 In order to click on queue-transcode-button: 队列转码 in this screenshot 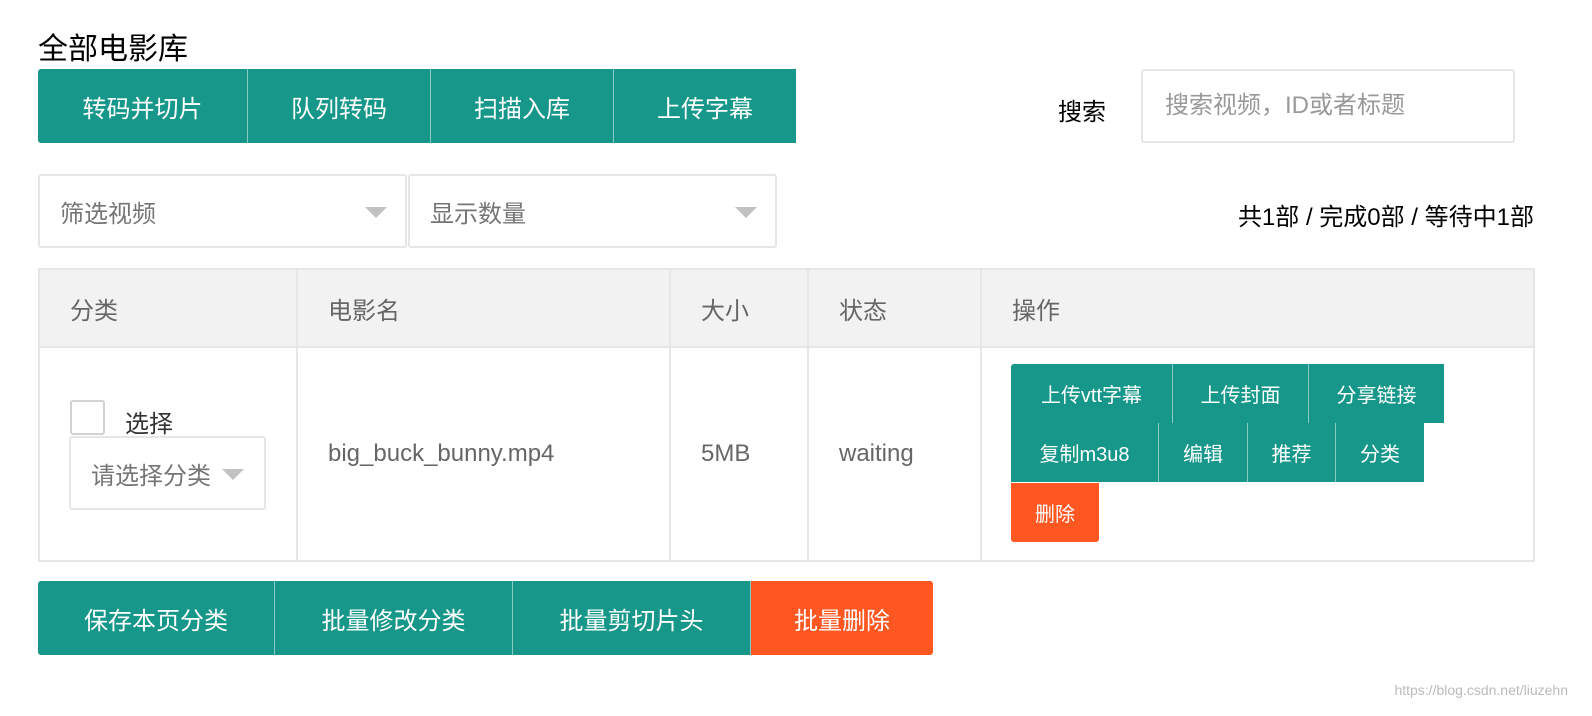, I will do `click(339, 106)`.